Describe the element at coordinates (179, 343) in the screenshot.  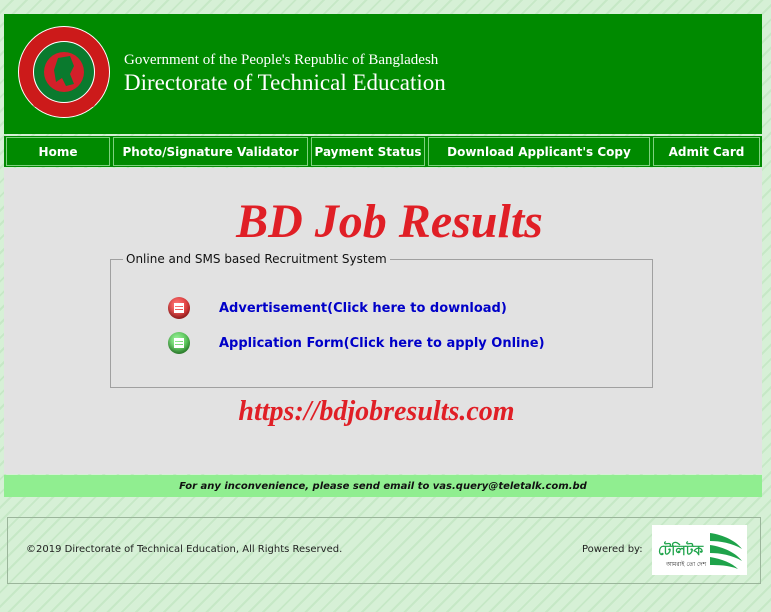
I see `form-document-icon` at that location.